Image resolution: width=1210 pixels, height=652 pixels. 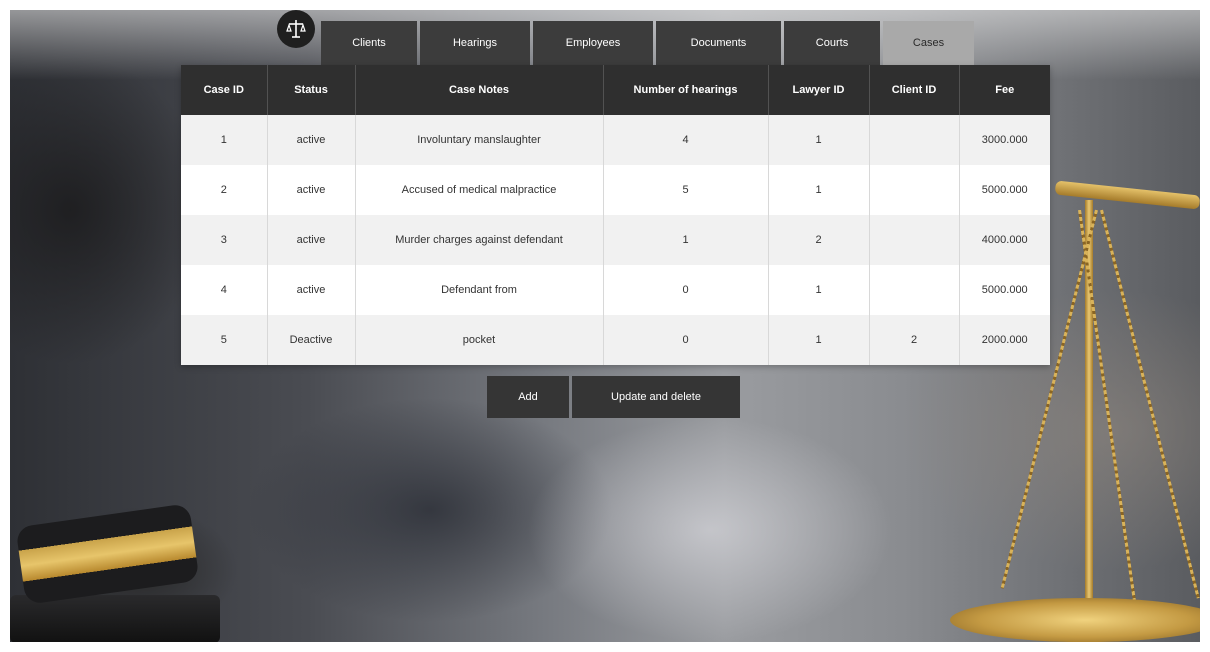 I want to click on column-header-case-notes: Case Notes, so click(x=478, y=90).